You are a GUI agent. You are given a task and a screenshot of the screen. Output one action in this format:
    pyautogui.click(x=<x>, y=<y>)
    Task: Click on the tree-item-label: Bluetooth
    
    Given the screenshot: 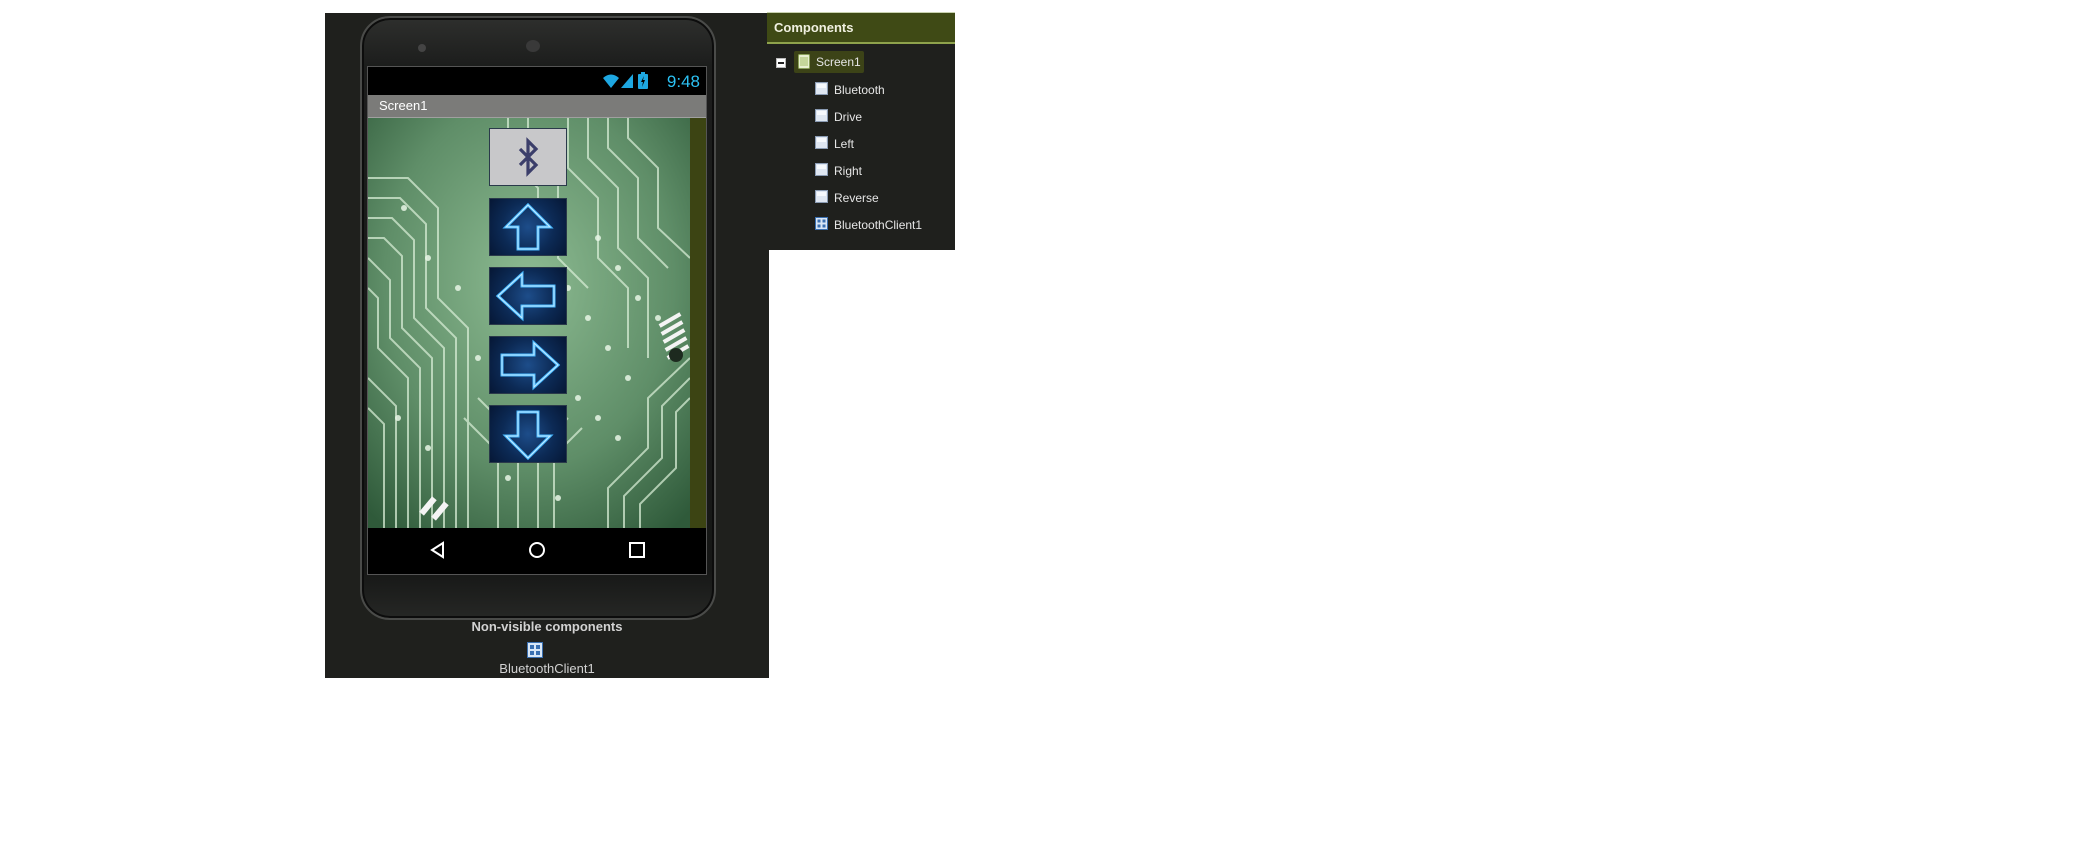 What is the action you would take?
    pyautogui.click(x=859, y=90)
    